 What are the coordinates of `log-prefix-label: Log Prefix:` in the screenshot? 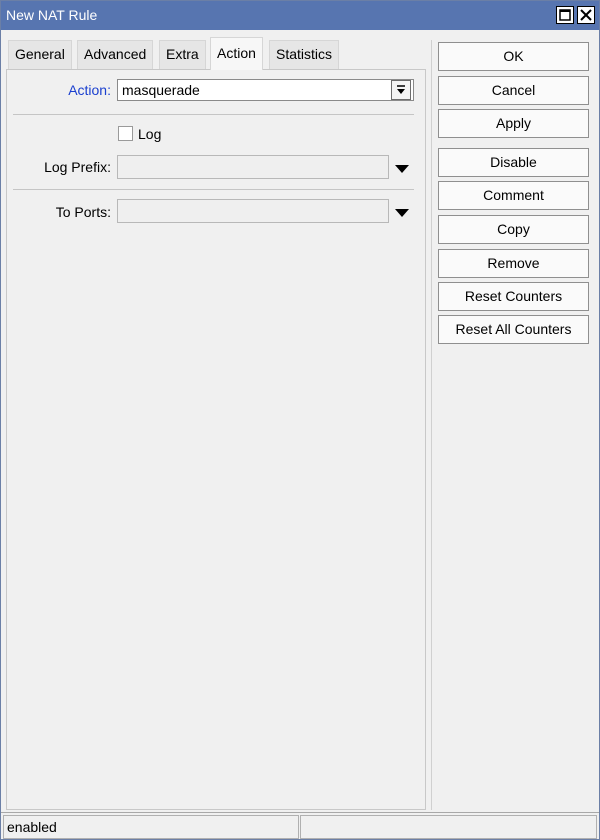 It's located at (77, 167).